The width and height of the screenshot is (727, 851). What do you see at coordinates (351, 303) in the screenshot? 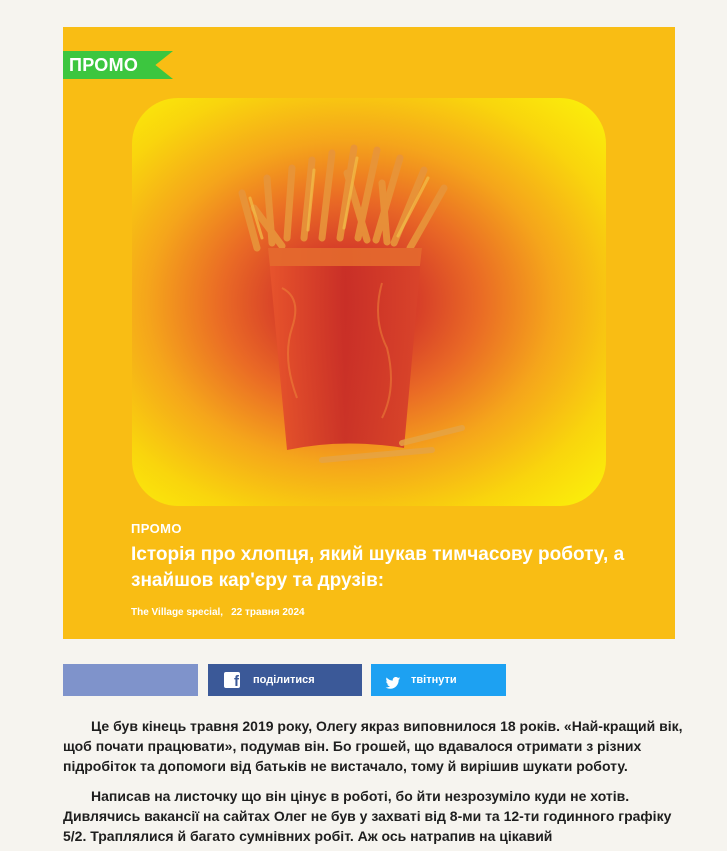
I see `fries-icon` at bounding box center [351, 303].